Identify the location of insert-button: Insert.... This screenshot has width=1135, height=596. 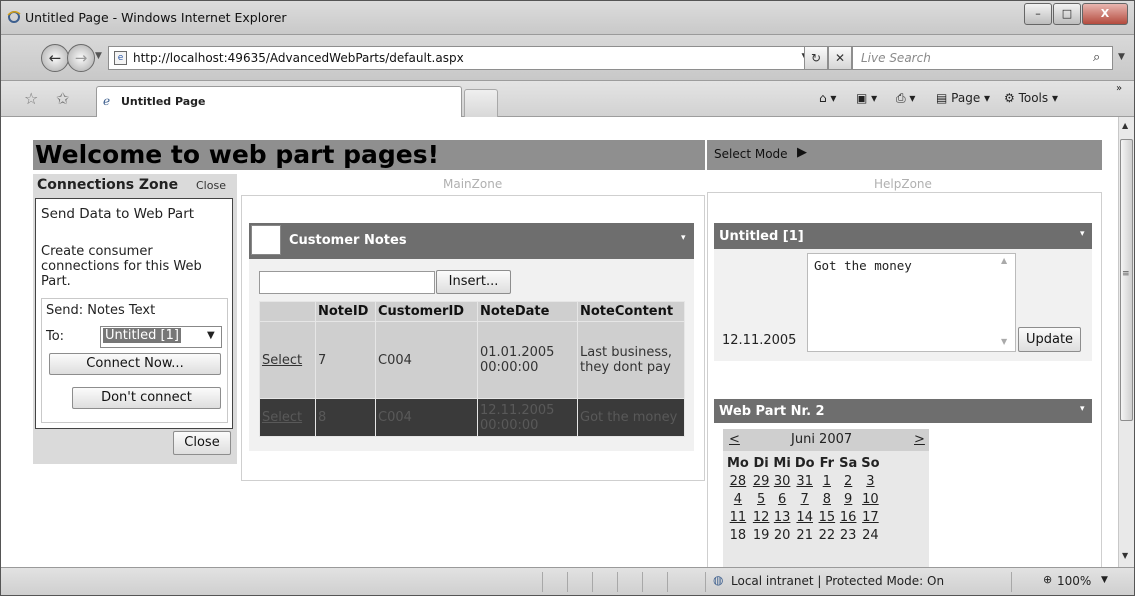
(473, 282).